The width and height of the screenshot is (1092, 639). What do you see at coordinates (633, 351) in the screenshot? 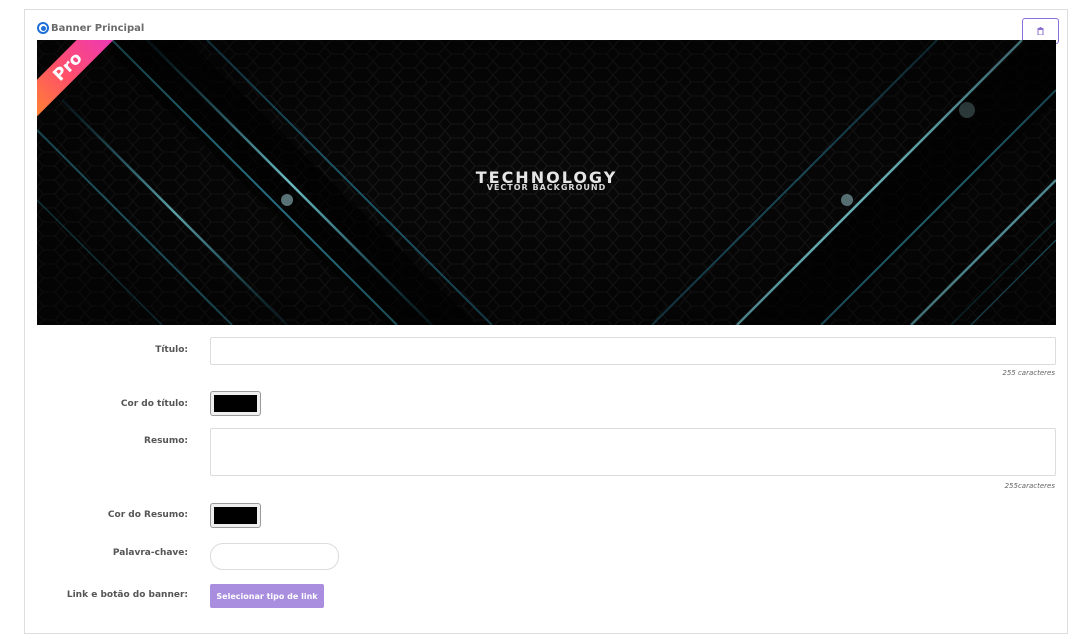
I see `titulo-input` at bounding box center [633, 351].